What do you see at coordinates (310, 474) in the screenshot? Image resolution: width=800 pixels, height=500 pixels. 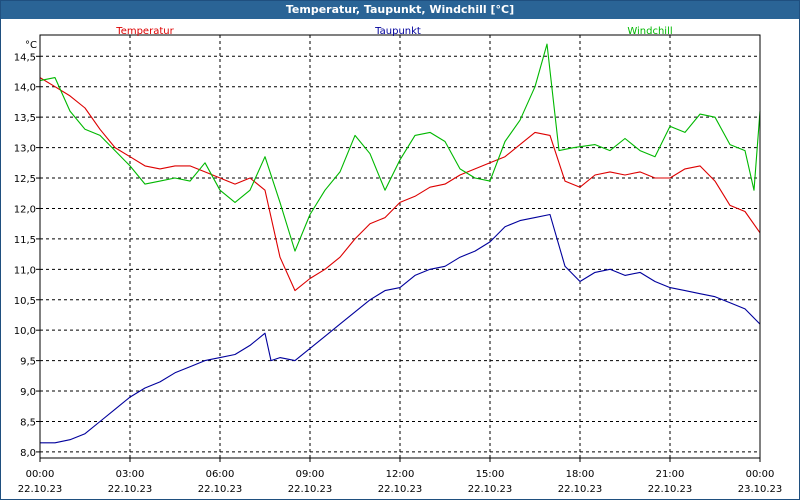 I see `x-tick-label-time: 09:00` at bounding box center [310, 474].